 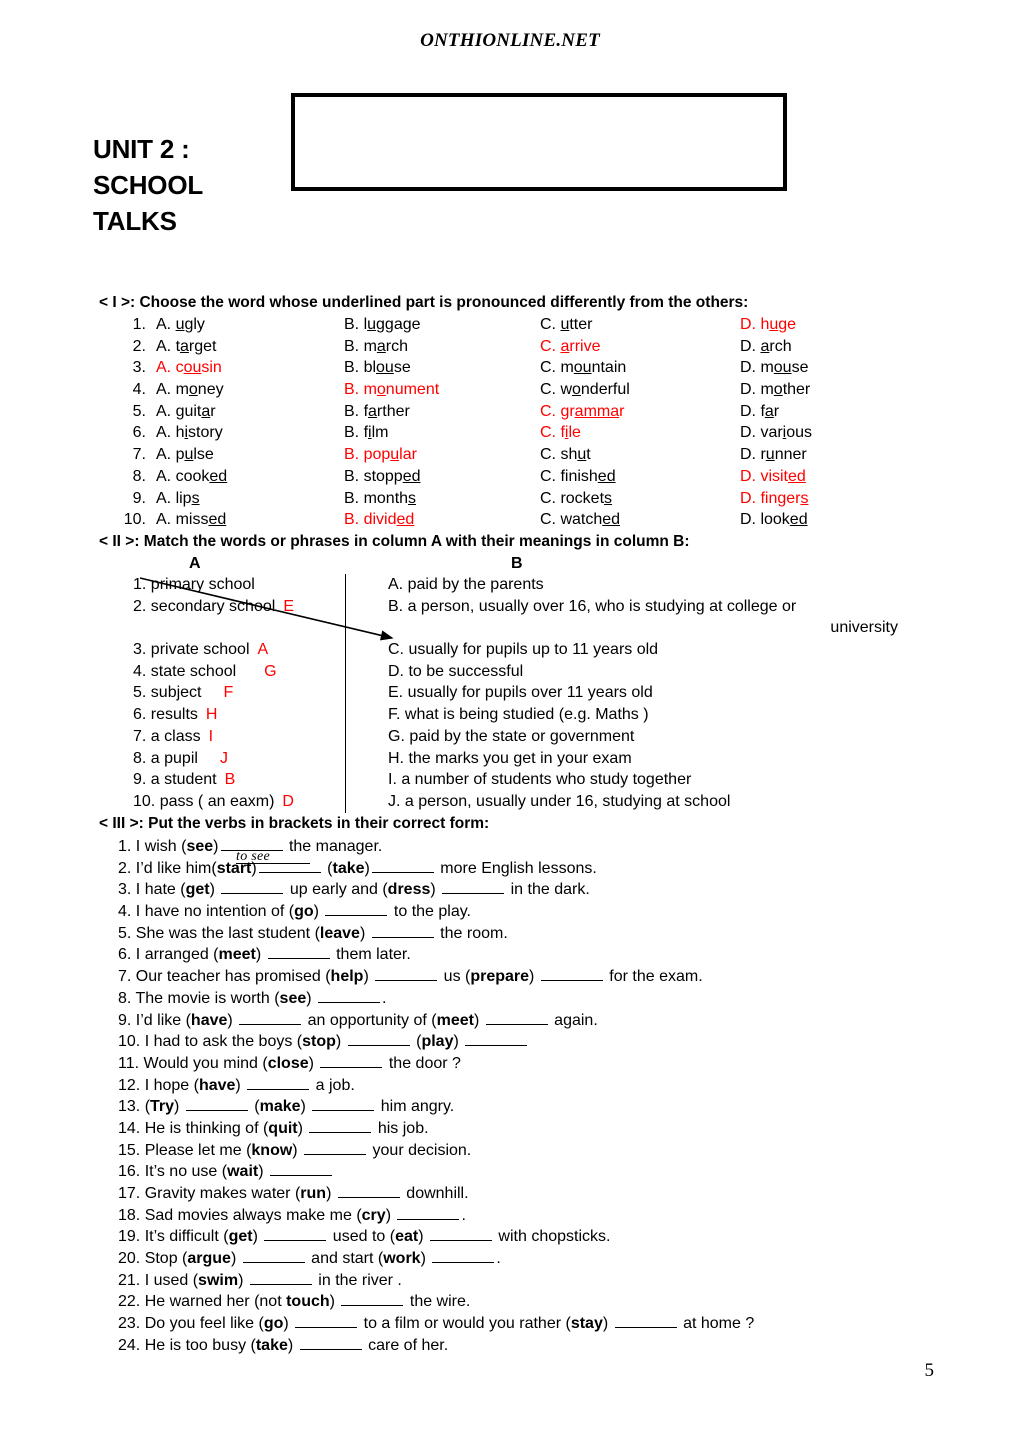 I want to click on match-item-a: 10. pass ( an eaxm) D, so click(x=235, y=802).